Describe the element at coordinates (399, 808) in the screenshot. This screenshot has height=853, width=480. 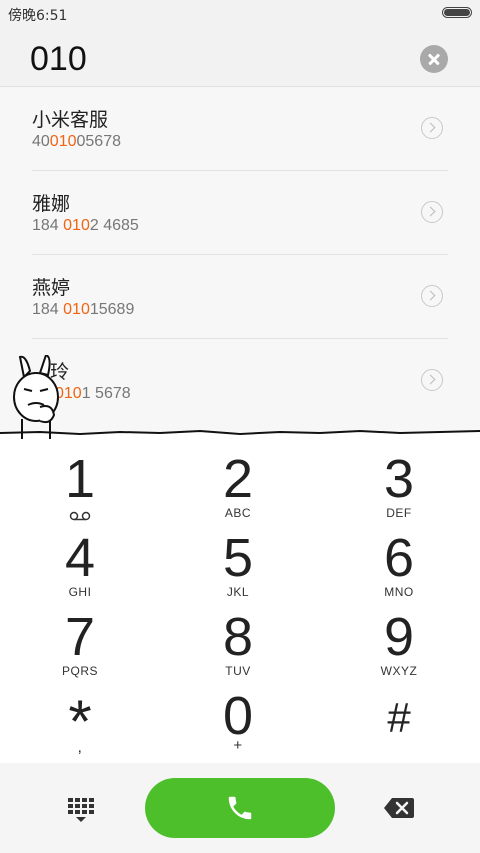
I see `backspace-icon` at that location.